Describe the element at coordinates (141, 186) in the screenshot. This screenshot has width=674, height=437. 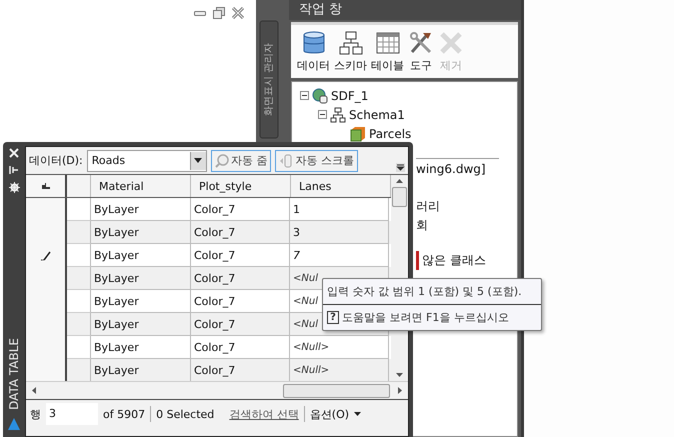
I see `column-header: Material` at that location.